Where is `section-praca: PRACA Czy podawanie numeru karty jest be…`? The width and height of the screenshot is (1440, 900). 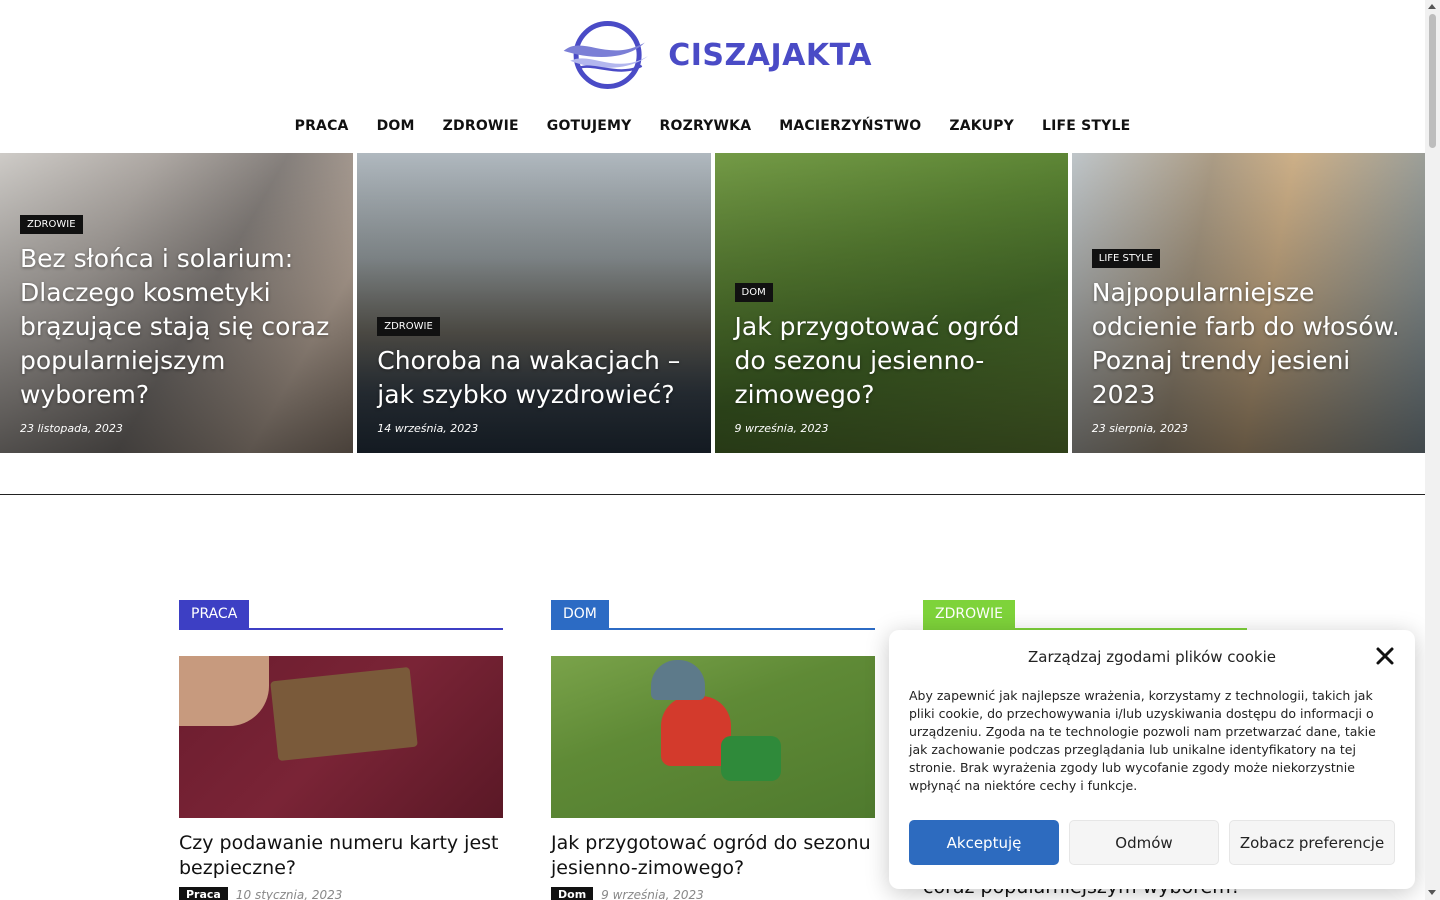
section-praca: PRACA Czy podawanie numeru karty jest be… is located at coordinates (341, 750).